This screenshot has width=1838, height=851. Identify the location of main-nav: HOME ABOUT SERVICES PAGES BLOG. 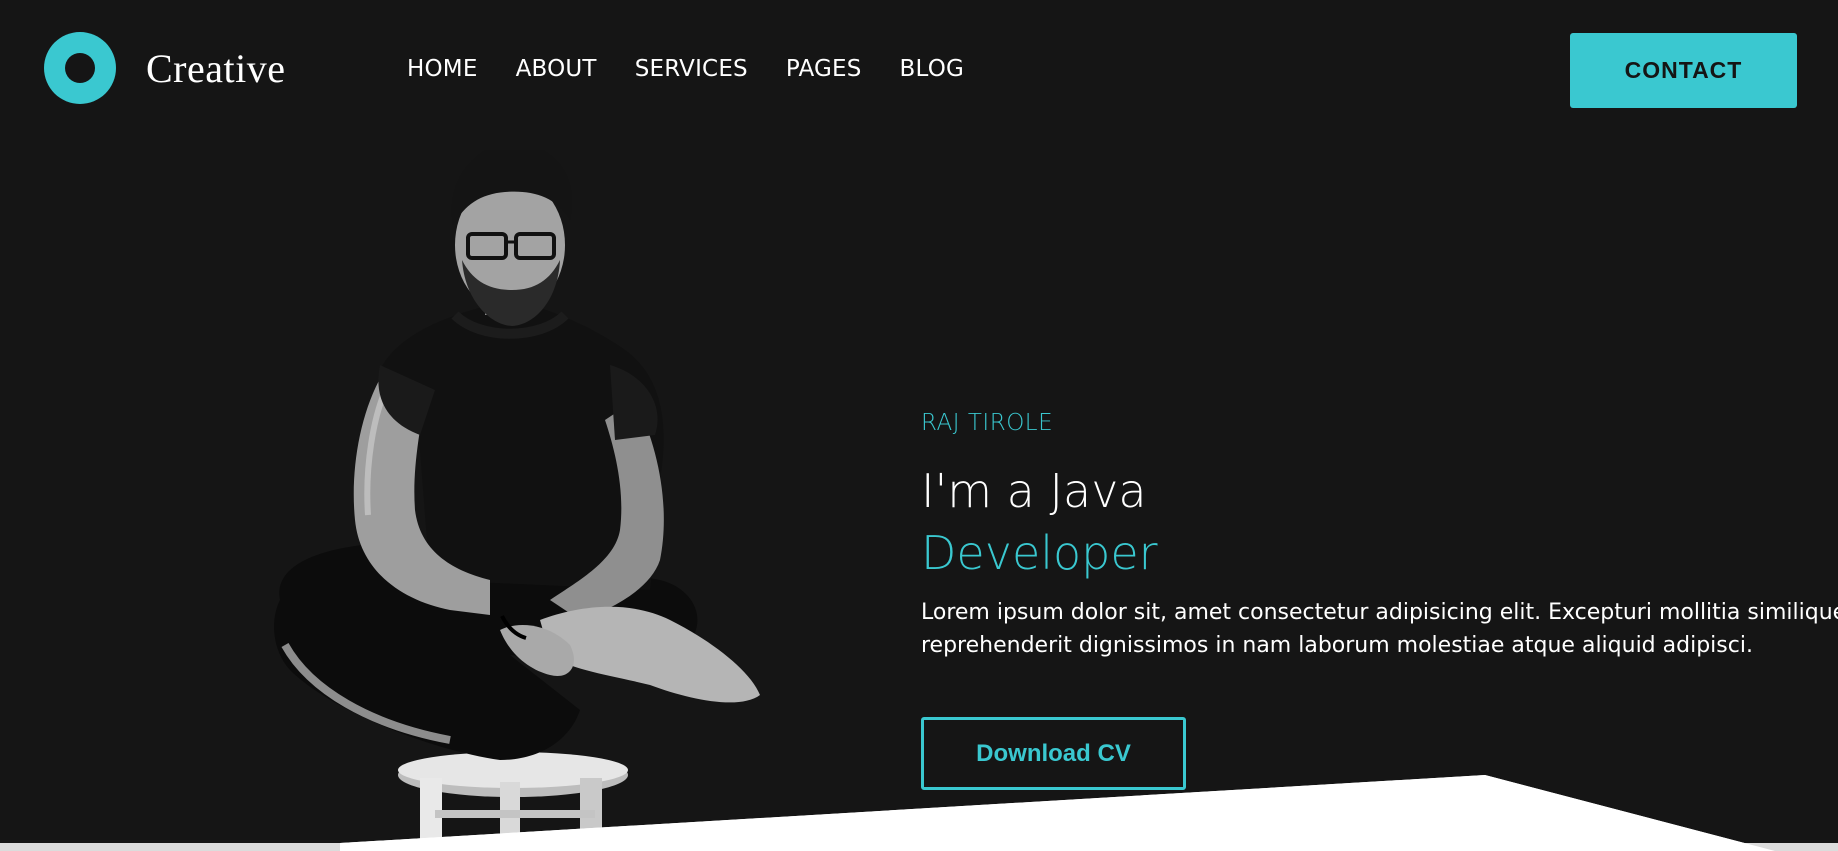
(704, 69).